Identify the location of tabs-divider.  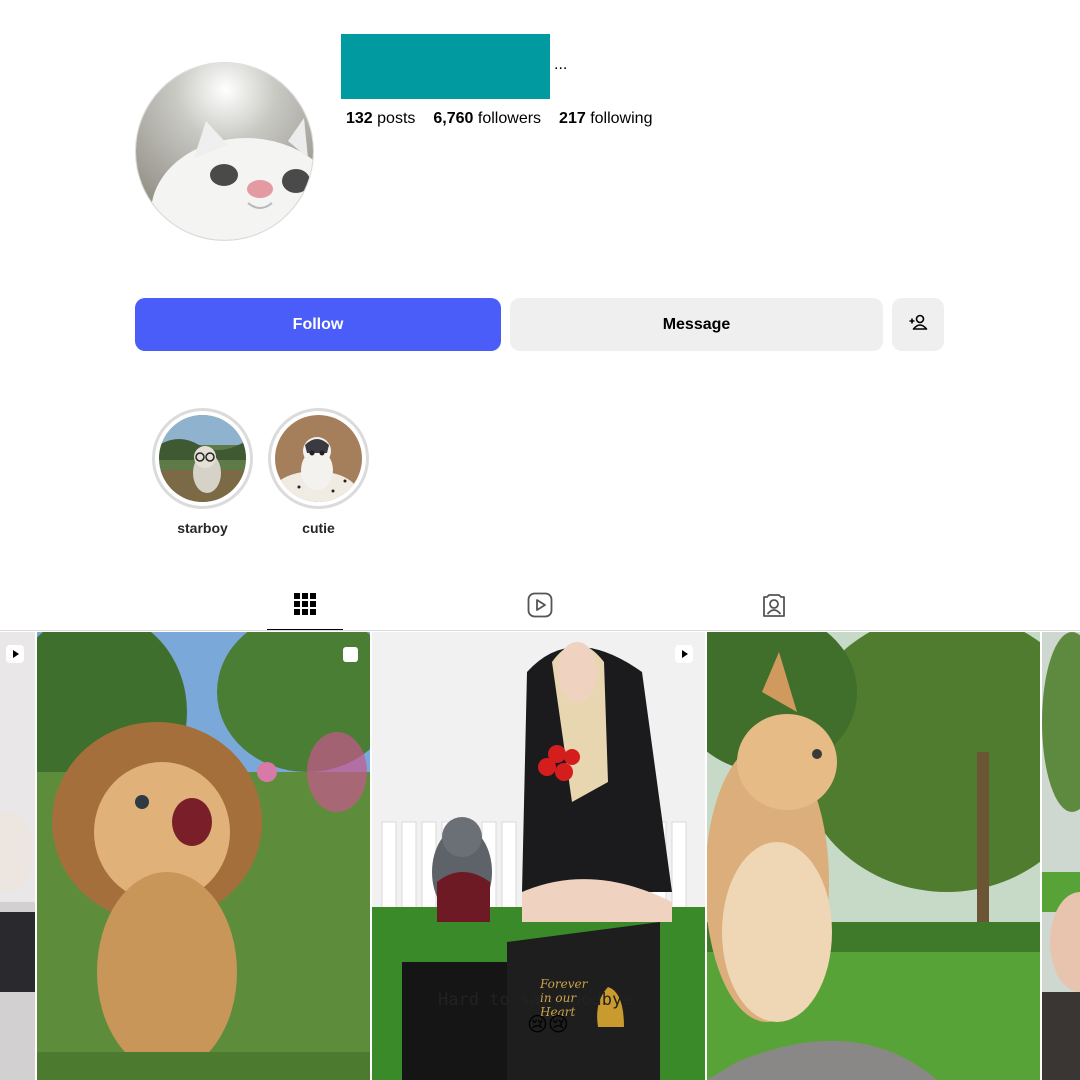
(540, 630).